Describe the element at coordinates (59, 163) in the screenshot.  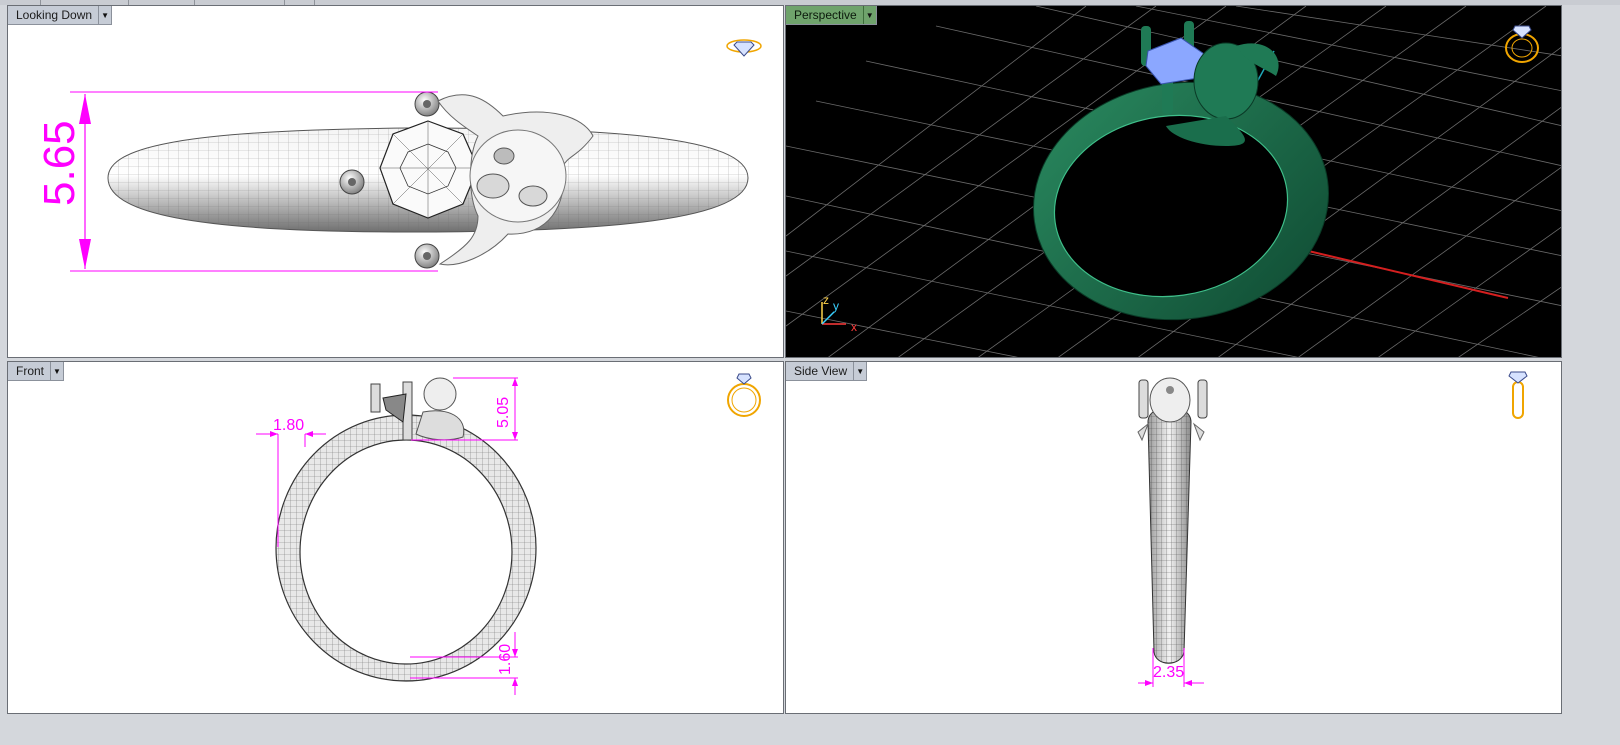
I see `dimension-label: 5.65` at that location.